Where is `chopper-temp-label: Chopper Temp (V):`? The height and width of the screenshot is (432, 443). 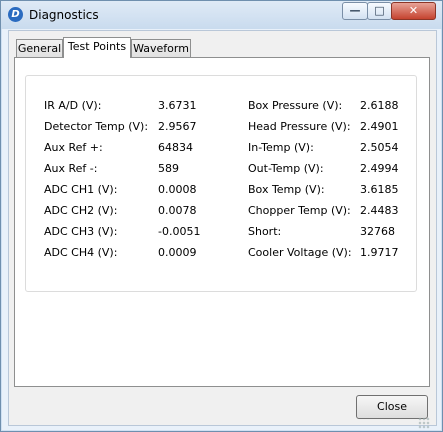
chopper-temp-label: Chopper Temp (V): is located at coordinates (299, 210).